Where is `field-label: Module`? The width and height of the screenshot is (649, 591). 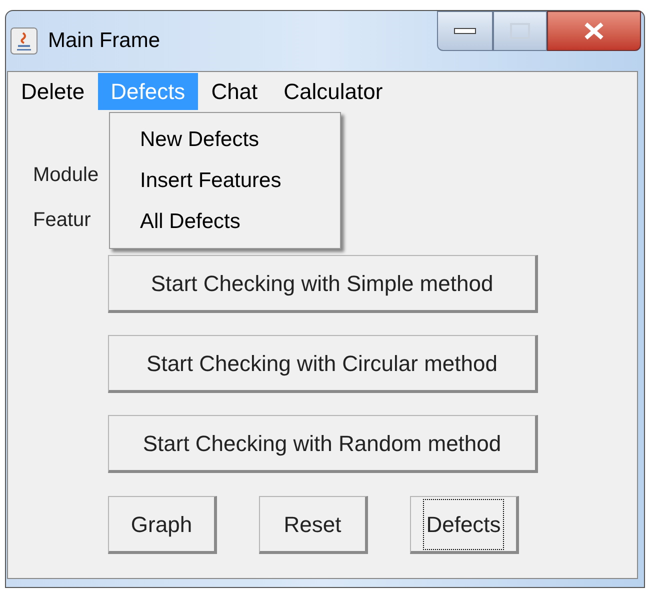 field-label: Module is located at coordinates (66, 175).